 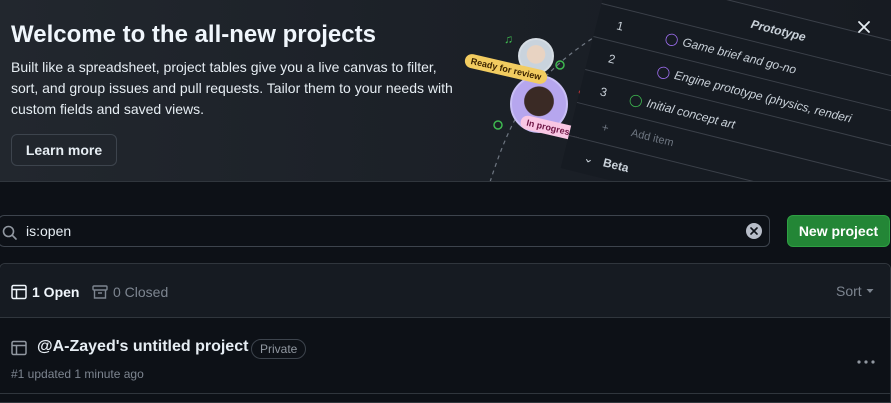 What do you see at coordinates (870, 291) in the screenshot?
I see `caret-down-icon` at bounding box center [870, 291].